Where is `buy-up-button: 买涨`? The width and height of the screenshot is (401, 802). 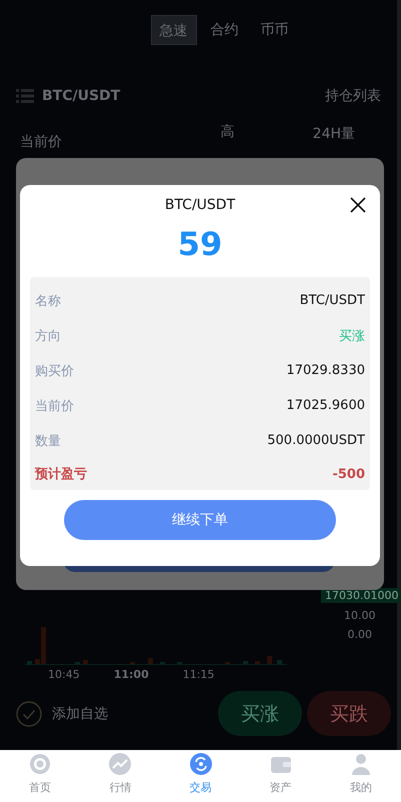 buy-up-button: 买涨 is located at coordinates (260, 713).